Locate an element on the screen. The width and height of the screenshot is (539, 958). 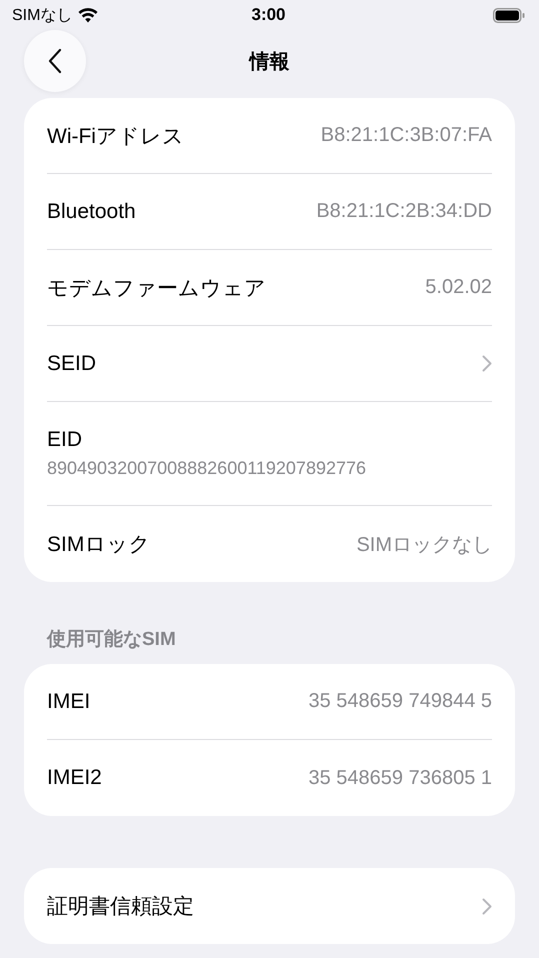
row-value: 35 548659 736805 1 is located at coordinates (400, 778).